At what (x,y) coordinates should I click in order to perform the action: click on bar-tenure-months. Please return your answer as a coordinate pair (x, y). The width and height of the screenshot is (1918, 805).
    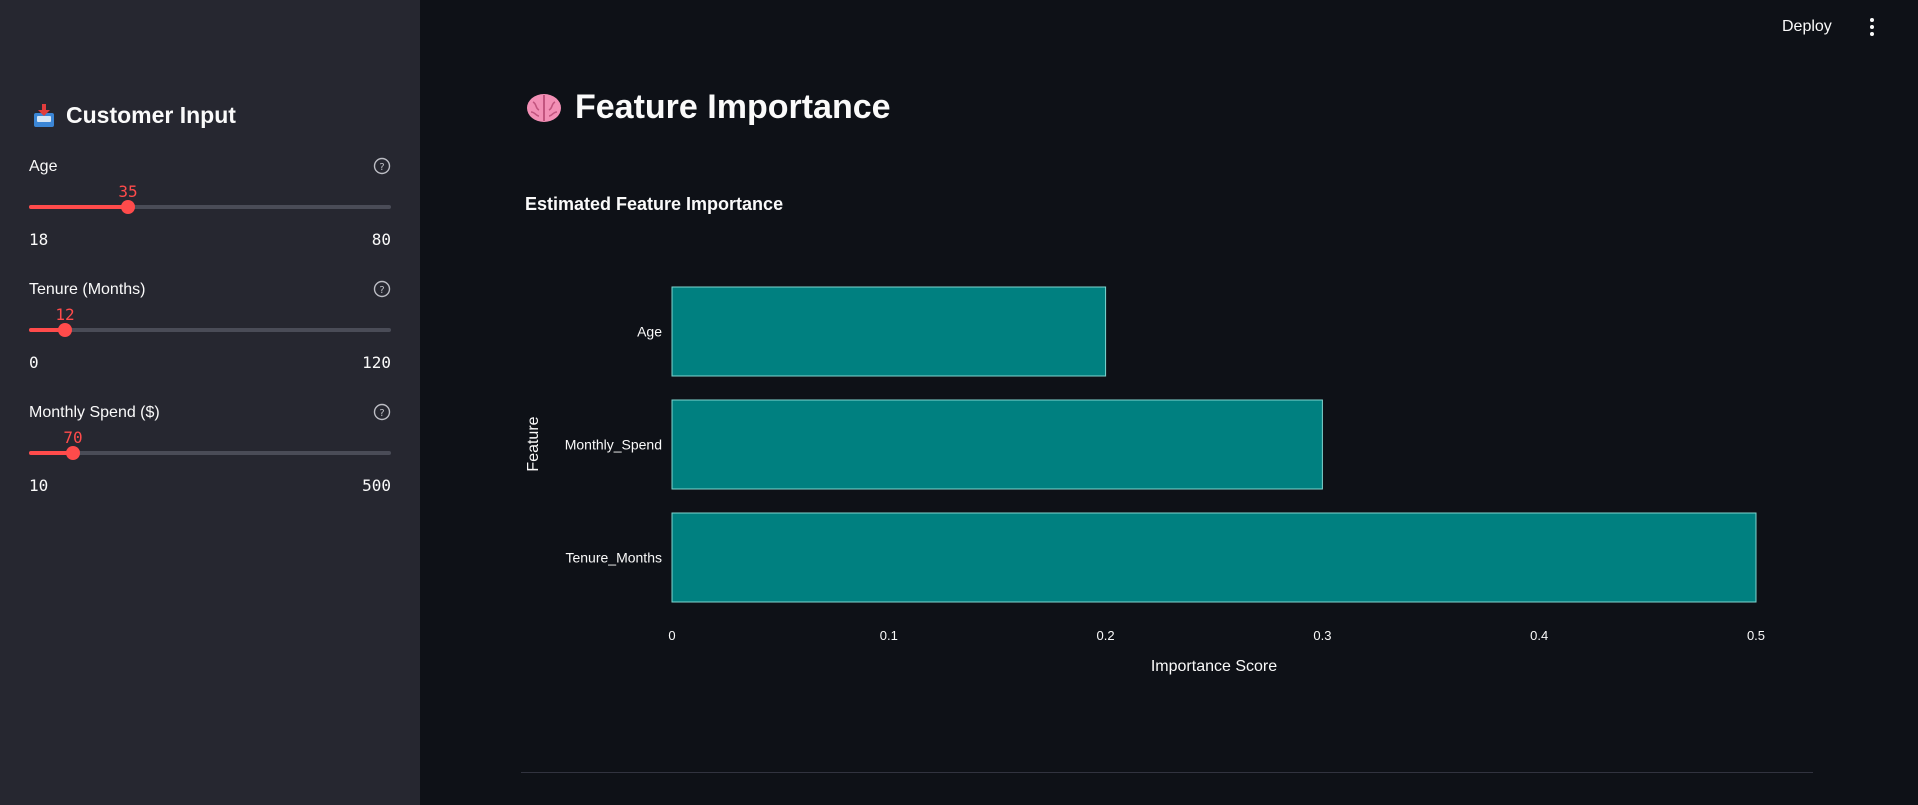
    Looking at the image, I should click on (1214, 557).